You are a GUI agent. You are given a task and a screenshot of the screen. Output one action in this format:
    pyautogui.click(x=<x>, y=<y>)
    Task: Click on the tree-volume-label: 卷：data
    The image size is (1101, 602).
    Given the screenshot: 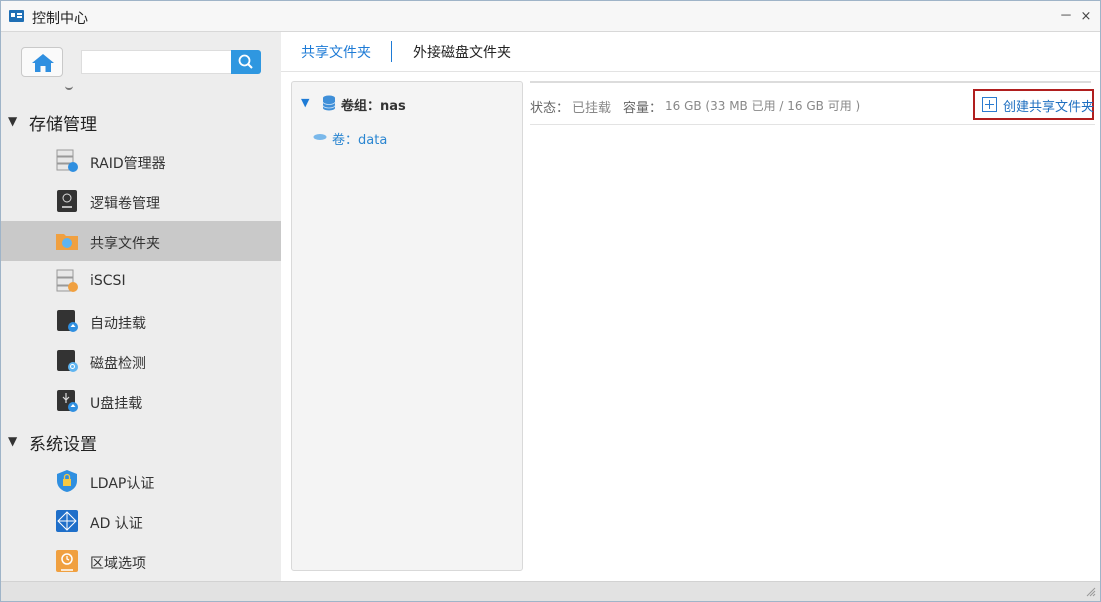 What is the action you would take?
    pyautogui.click(x=360, y=140)
    